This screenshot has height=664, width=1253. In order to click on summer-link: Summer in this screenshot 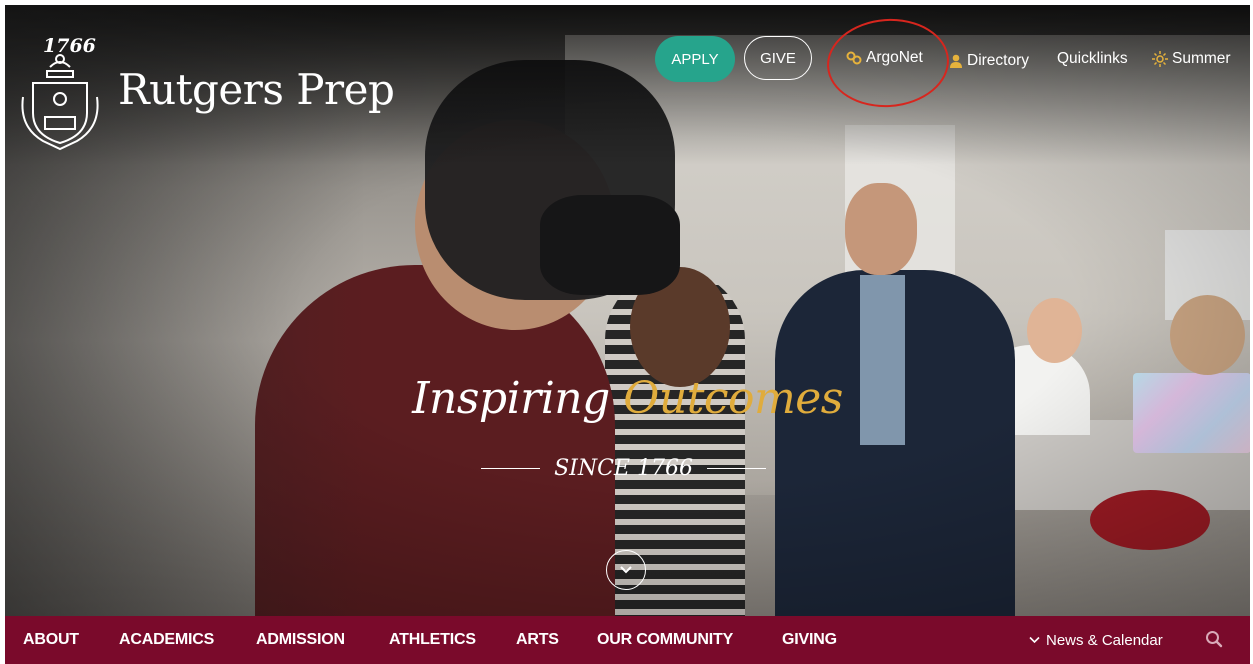, I will do `click(1191, 59)`.